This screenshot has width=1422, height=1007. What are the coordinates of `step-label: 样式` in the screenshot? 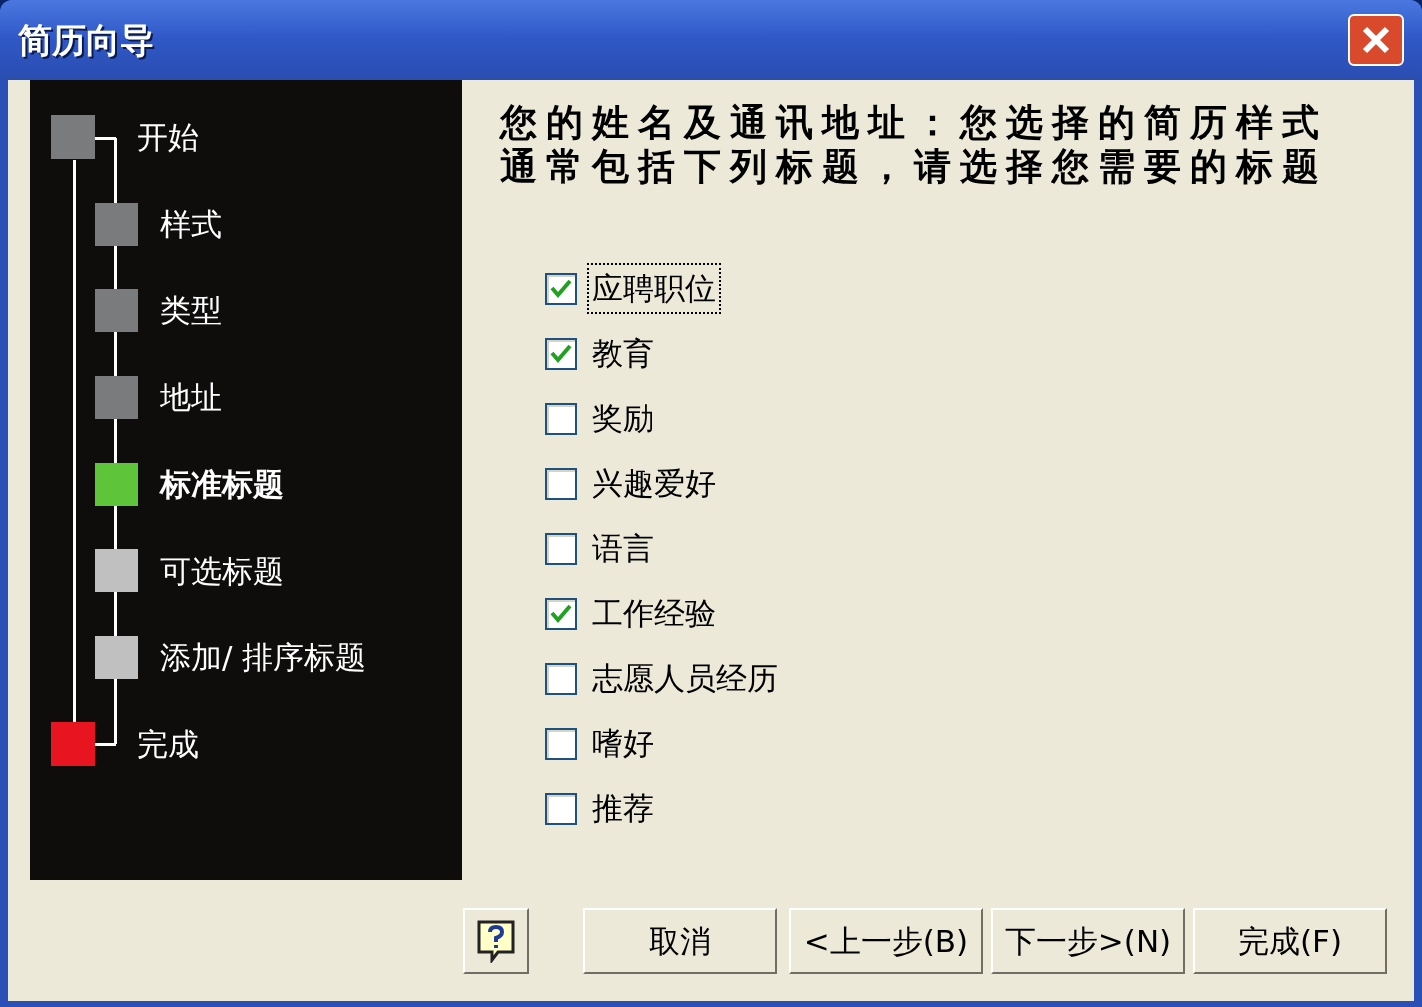 It's located at (191, 224).